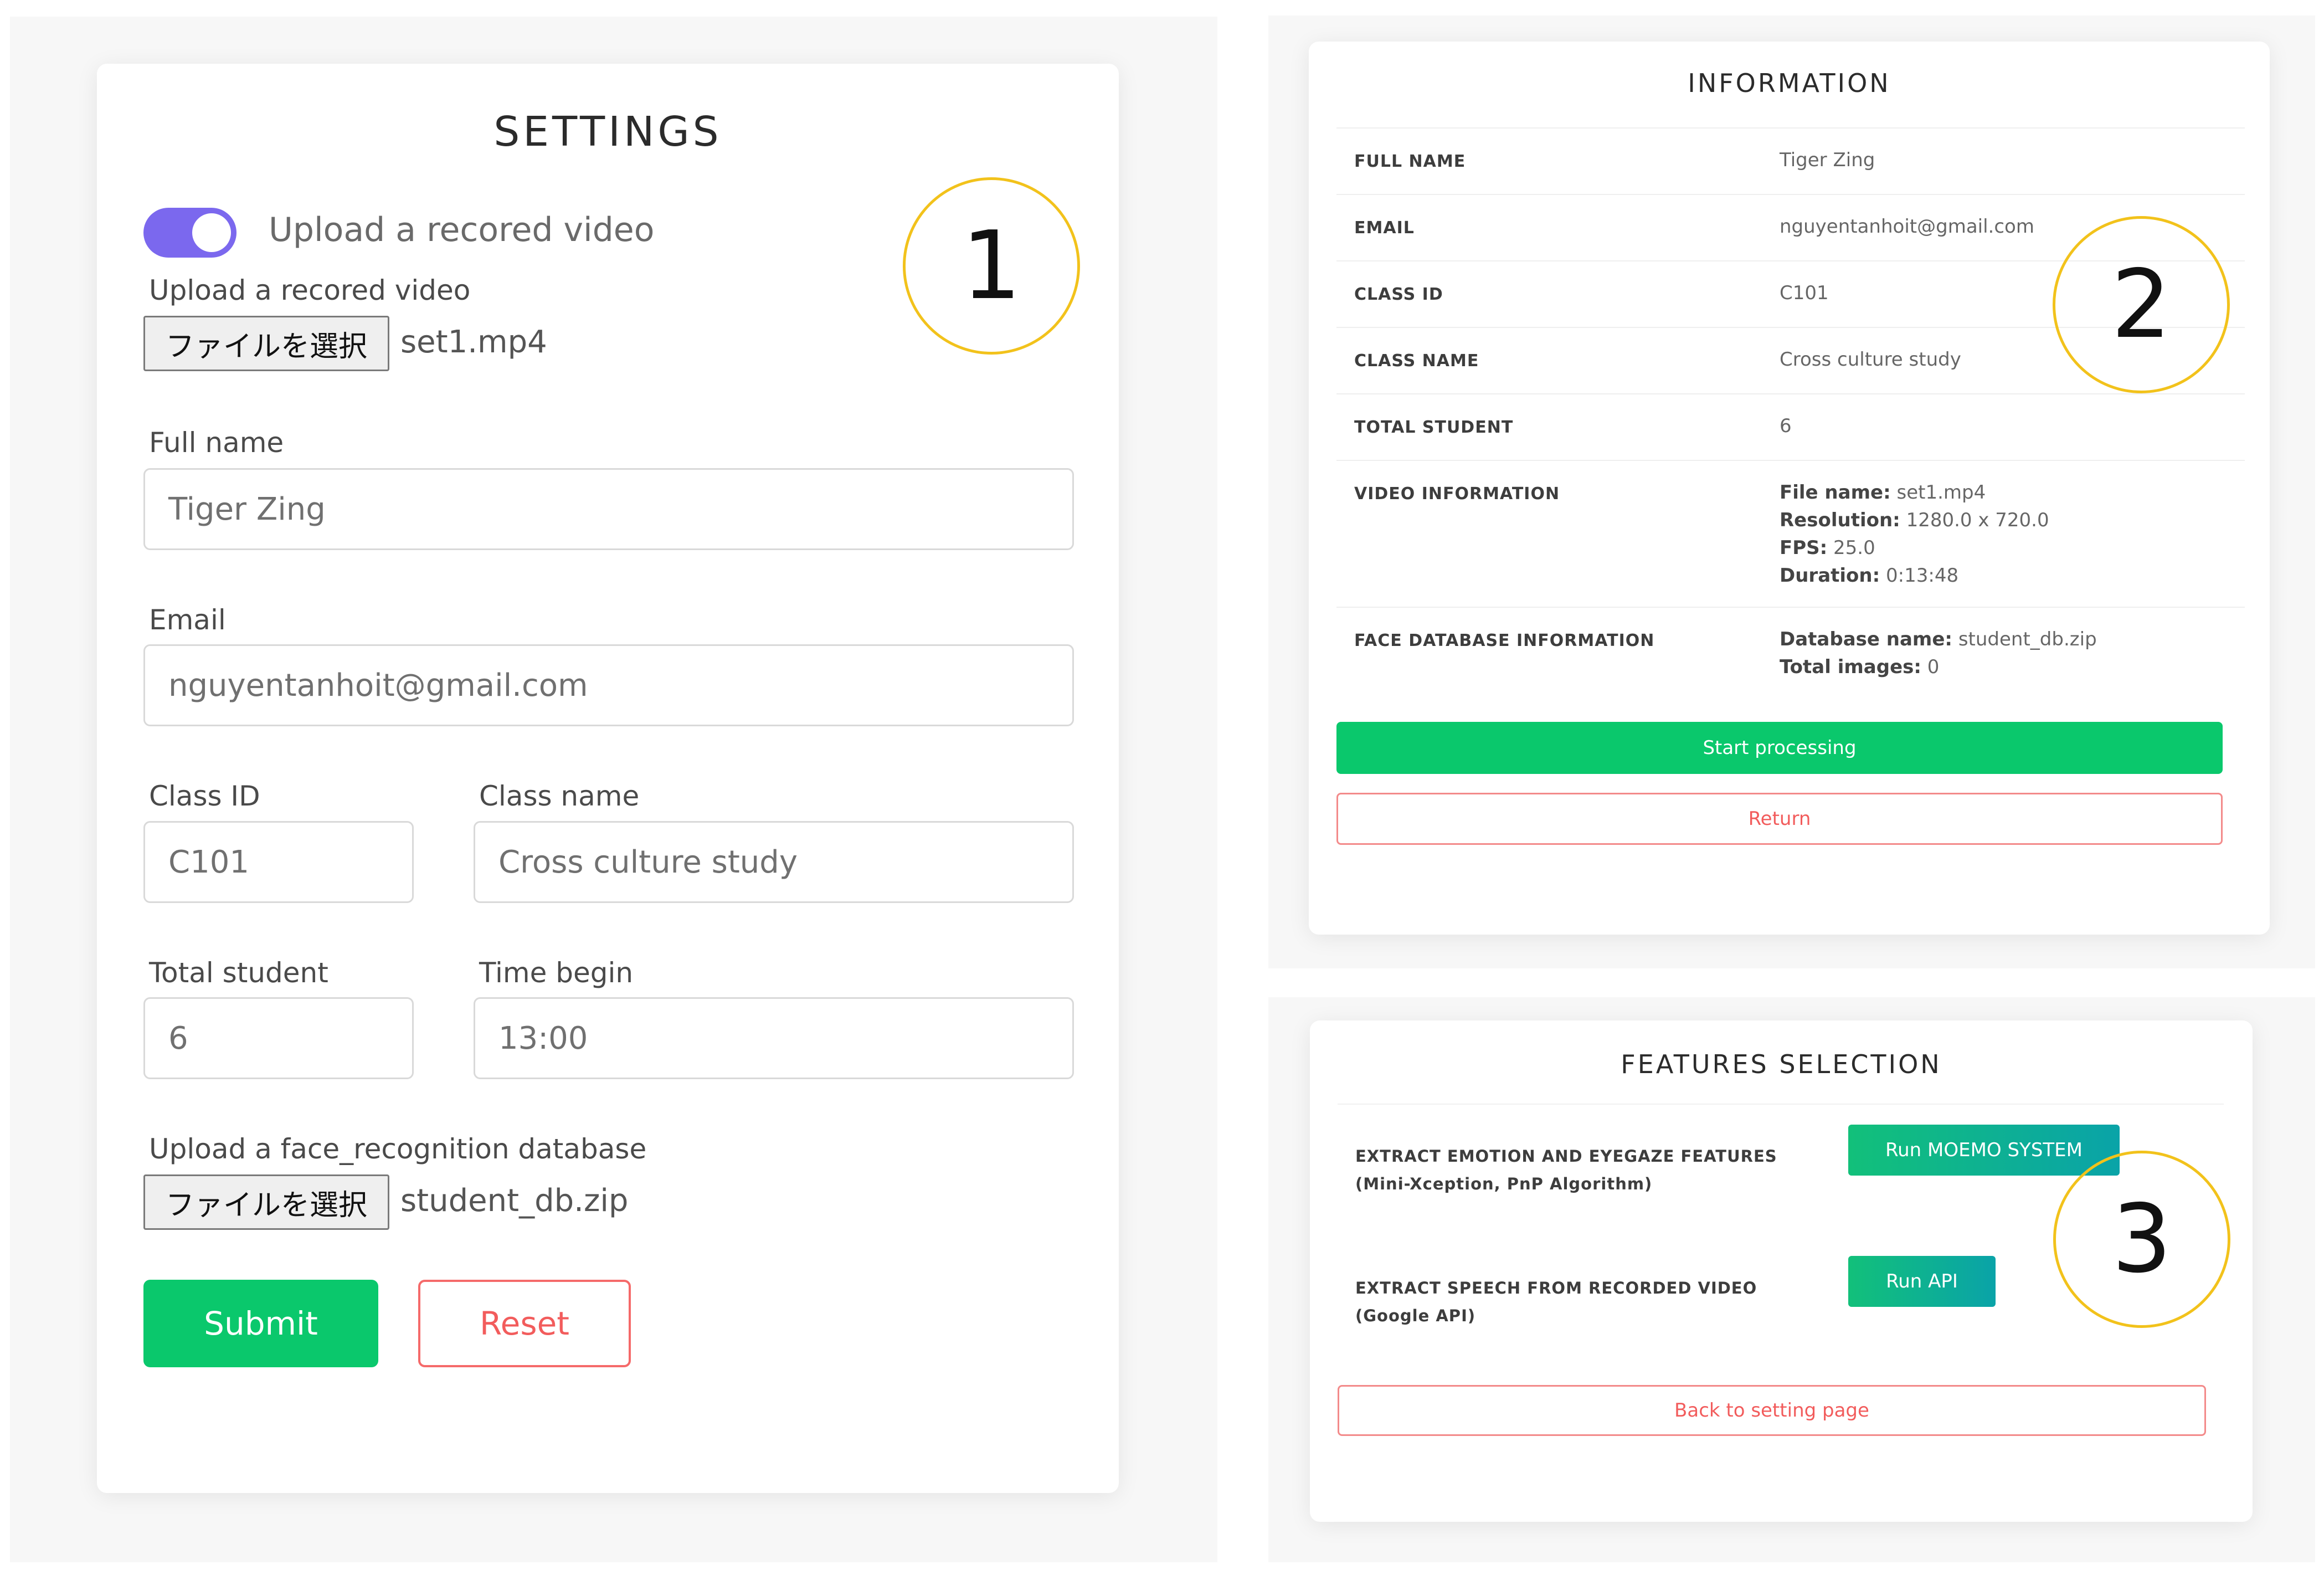  I want to click on info-face-db-label: FACE DATABASE INFORMATION, so click(1504, 640).